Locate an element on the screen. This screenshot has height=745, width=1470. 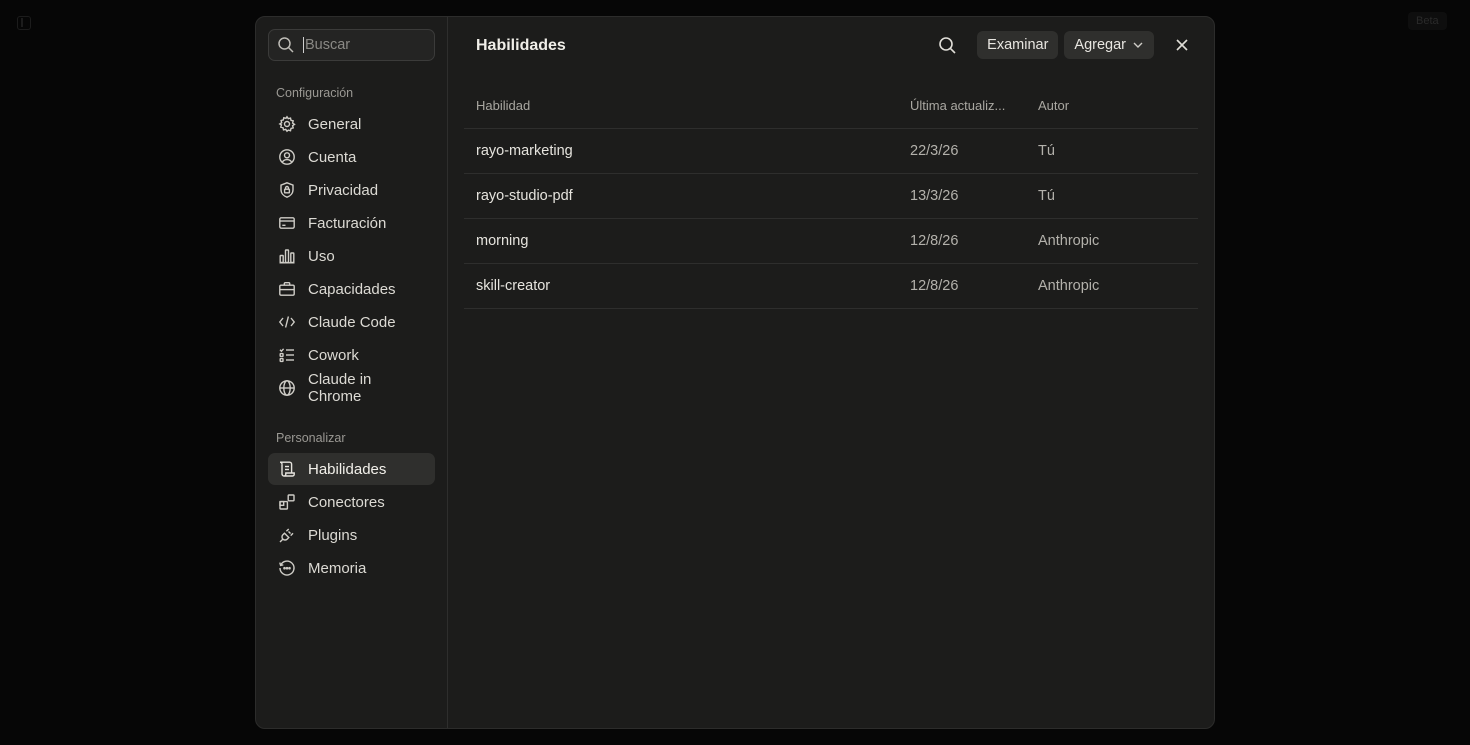
plug-icon is located at coordinates (287, 535).